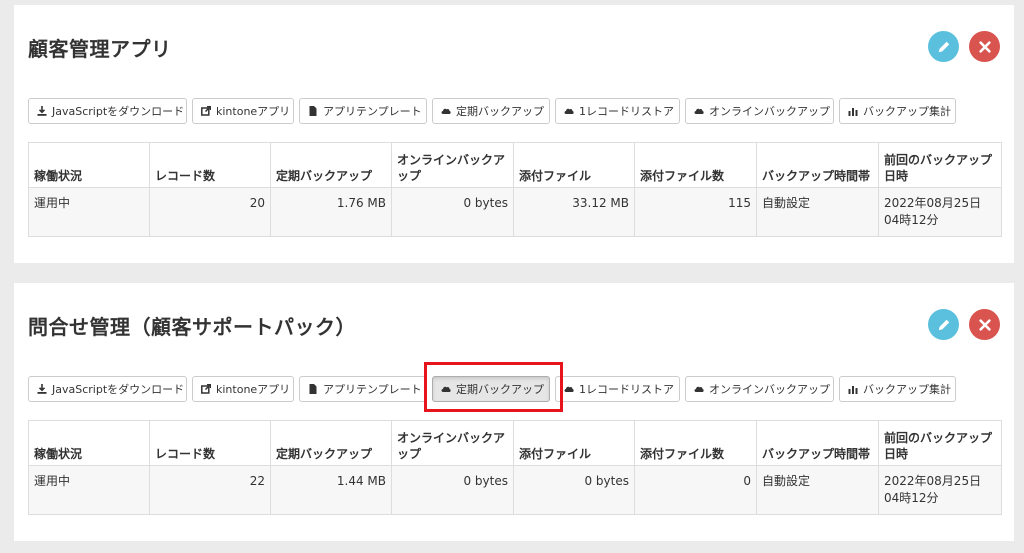  What do you see at coordinates (331, 212) in the screenshot?
I see `scheduled-backup-cell: 1.76 MB` at bounding box center [331, 212].